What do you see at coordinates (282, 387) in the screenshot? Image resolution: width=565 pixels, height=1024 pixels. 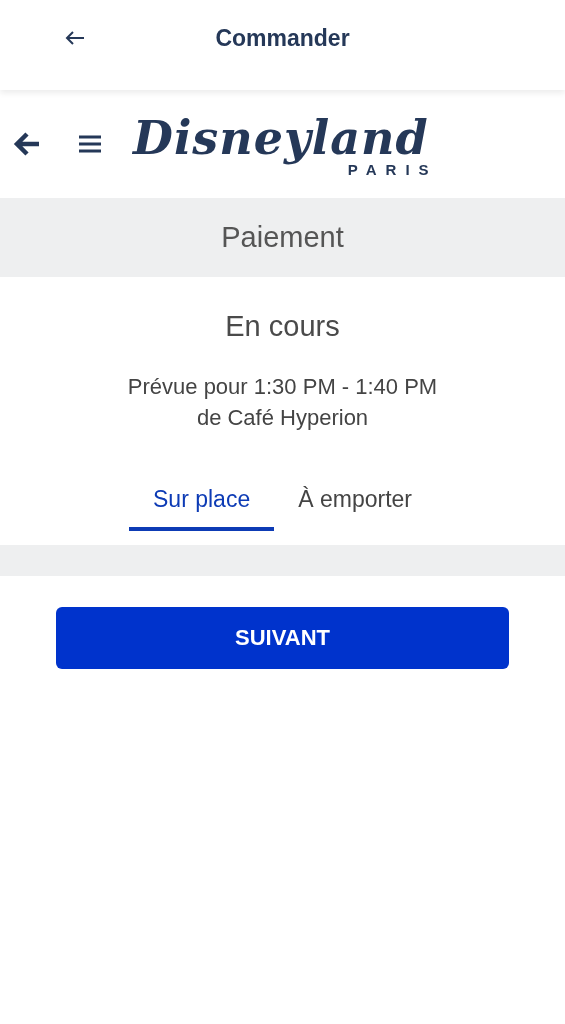 I see `pickup-time: Prévue pour 1:30 PM - 1:40 PM` at bounding box center [282, 387].